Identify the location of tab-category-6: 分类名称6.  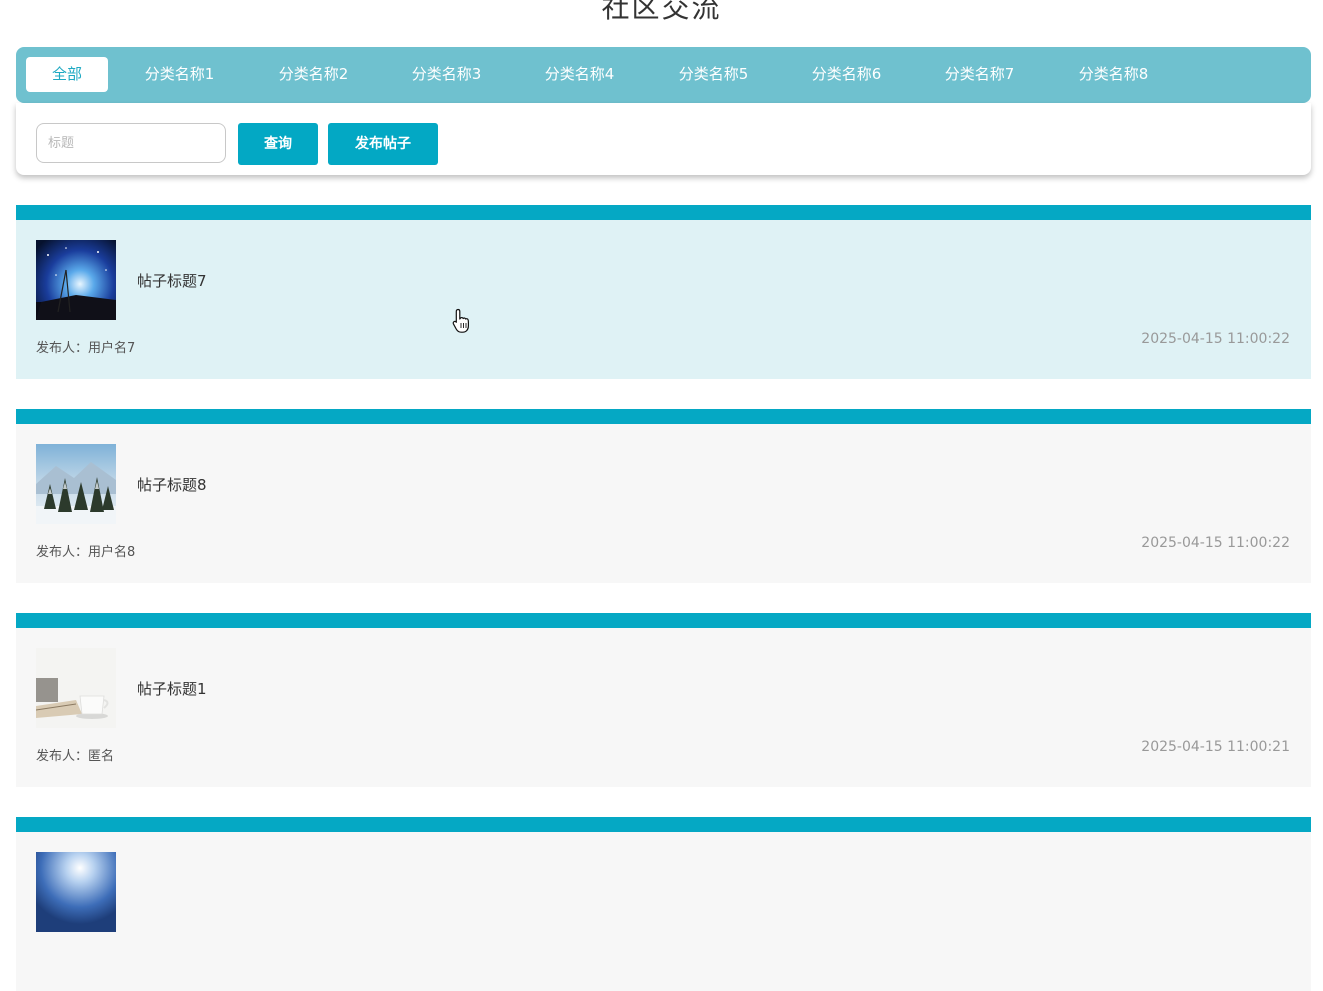
(846, 74).